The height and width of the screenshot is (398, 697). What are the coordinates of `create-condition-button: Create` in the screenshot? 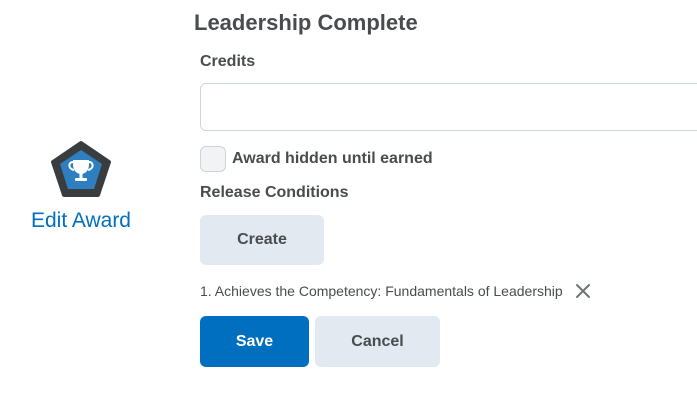 It's located at (262, 240).